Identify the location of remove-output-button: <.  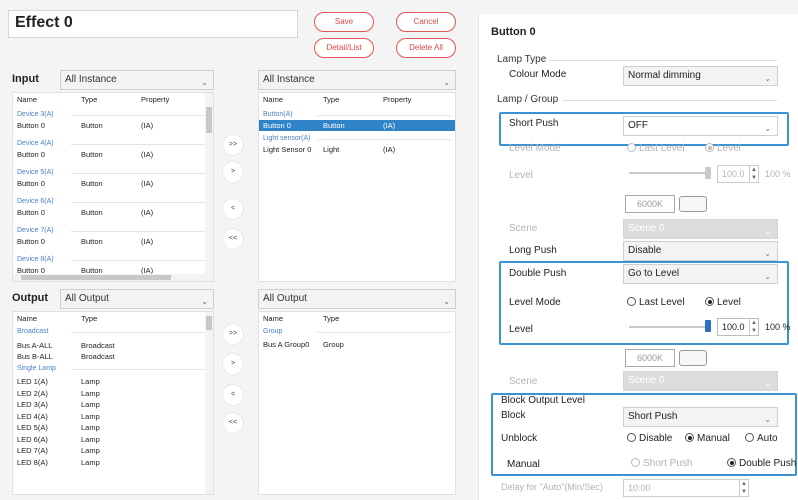
(233, 395).